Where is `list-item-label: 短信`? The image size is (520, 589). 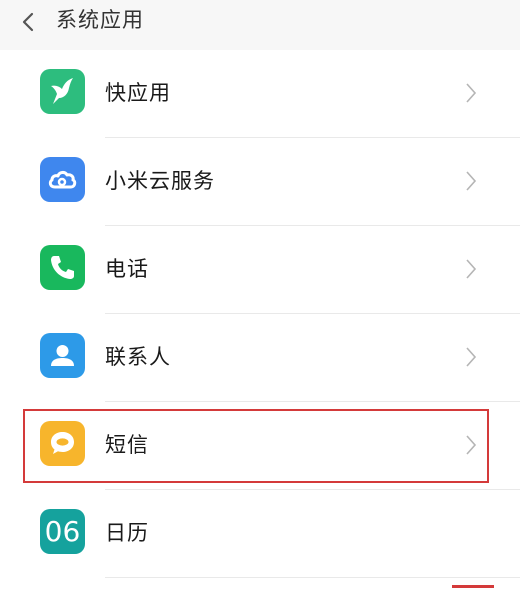 list-item-label: 短信 is located at coordinates (127, 445).